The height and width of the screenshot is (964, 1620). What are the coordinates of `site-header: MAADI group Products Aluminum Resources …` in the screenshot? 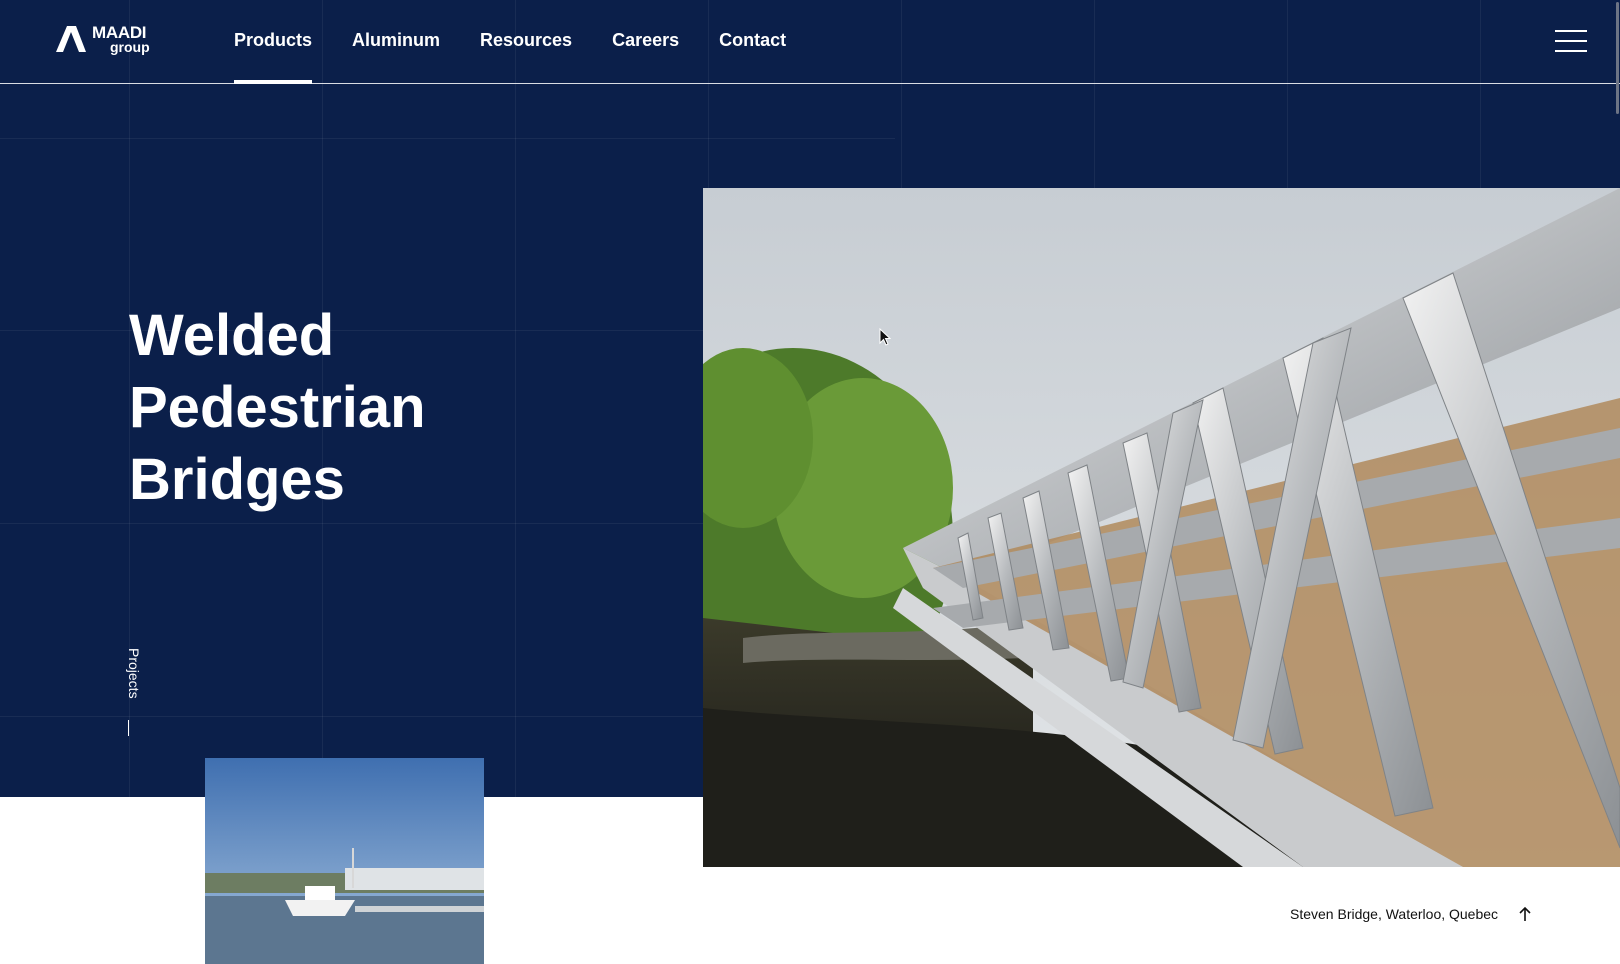 It's located at (810, 42).